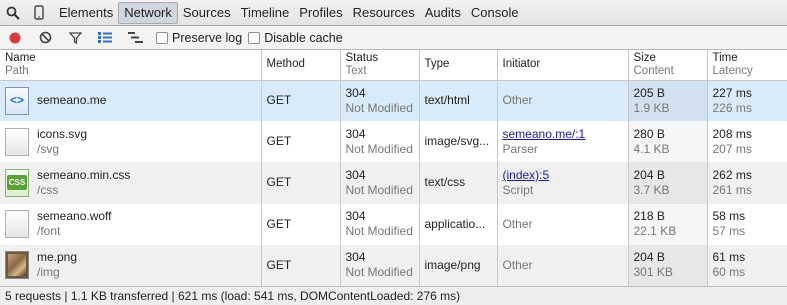  Describe the element at coordinates (732, 133) in the screenshot. I see `request-time: 208 ms` at that location.